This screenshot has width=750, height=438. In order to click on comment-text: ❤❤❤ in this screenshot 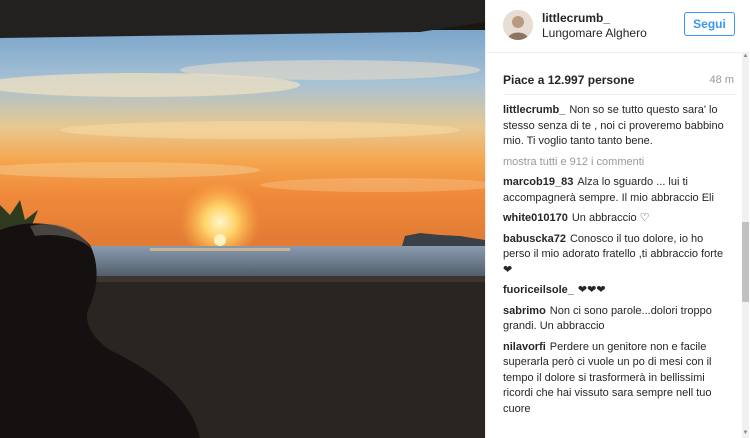, I will do `click(591, 290)`.